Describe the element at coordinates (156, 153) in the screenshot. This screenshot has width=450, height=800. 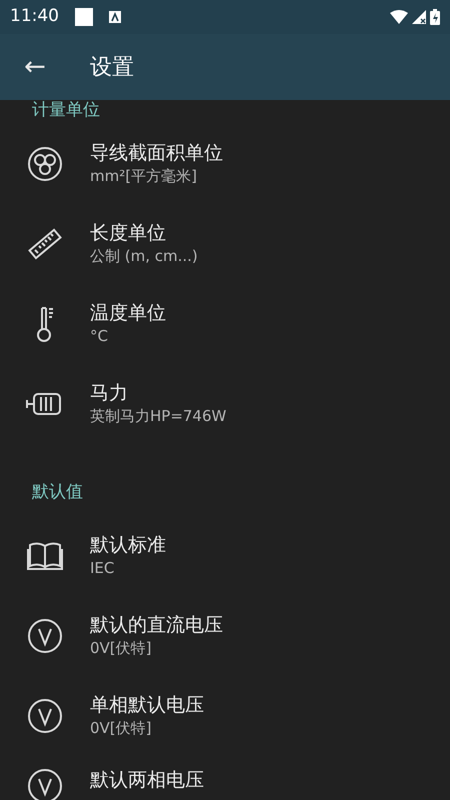
I see `item-title: 导线截面积单位` at that location.